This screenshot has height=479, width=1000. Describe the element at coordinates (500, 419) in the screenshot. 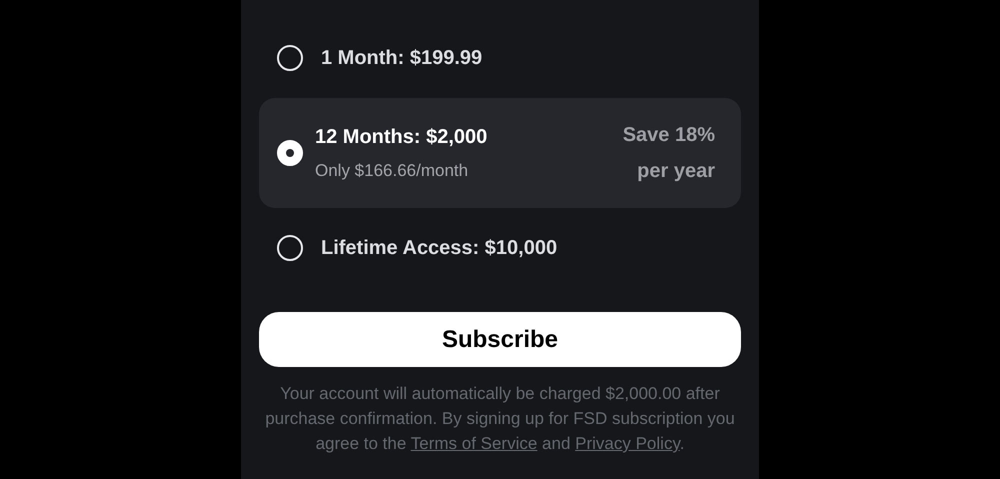

I see `legal-notice: Your account will automatically be charged $2,000.00 after purchase confirmation. By signing up for FSD subscription you agree to the Terms of Service and Privacy Policy.` at that location.